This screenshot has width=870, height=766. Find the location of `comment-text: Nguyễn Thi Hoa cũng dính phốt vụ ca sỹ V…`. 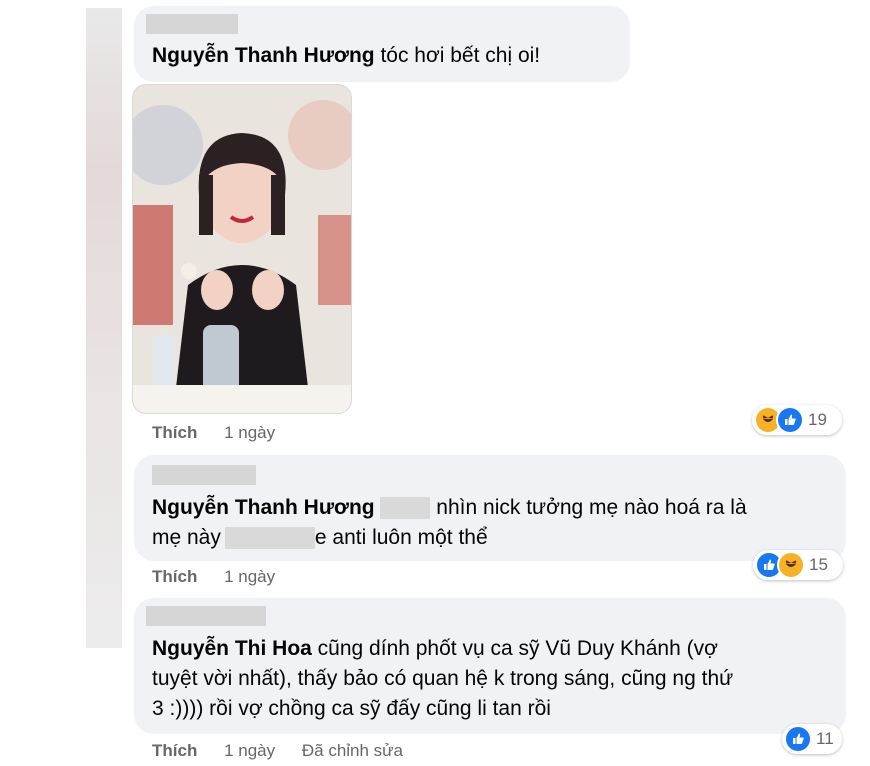

comment-text: Nguyễn Thi Hoa cũng dính phốt vụ ca sỹ V… is located at coordinates (435, 649).